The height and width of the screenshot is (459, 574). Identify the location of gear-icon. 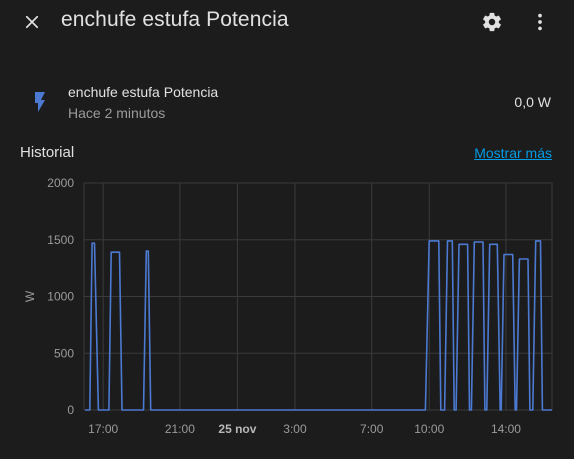
(492, 22).